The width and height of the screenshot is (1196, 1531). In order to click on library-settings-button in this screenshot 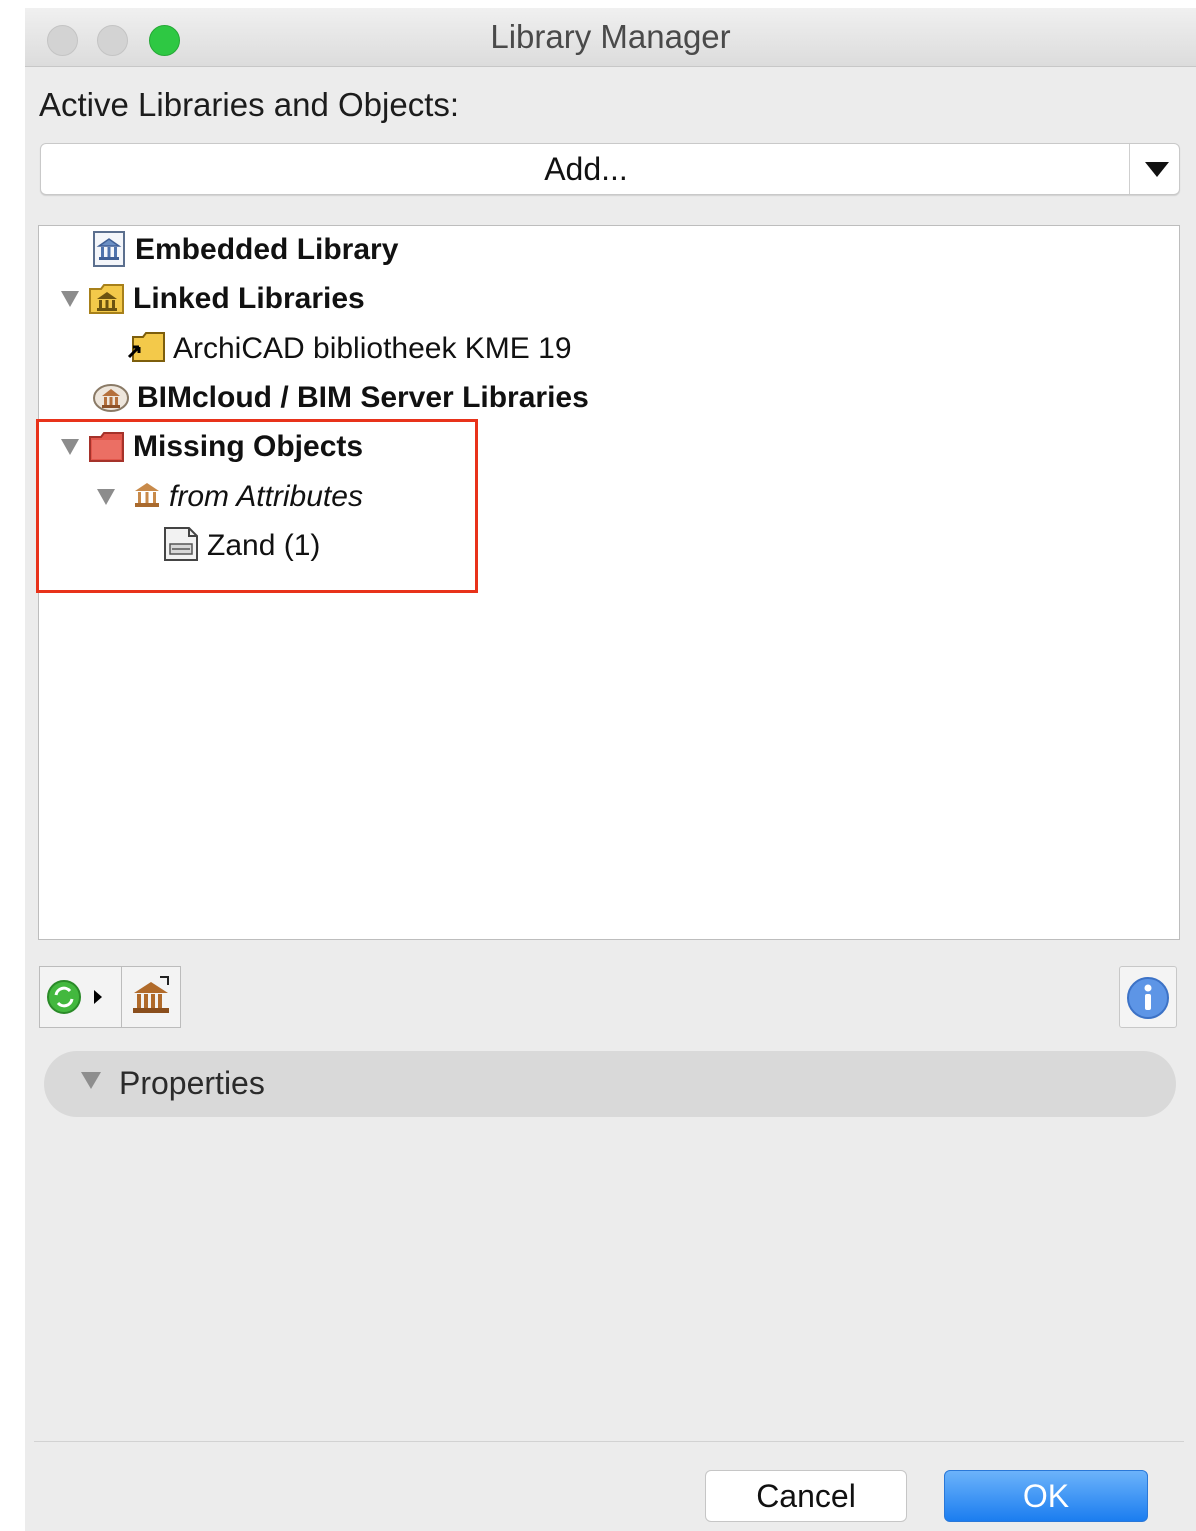, I will do `click(151, 997)`.